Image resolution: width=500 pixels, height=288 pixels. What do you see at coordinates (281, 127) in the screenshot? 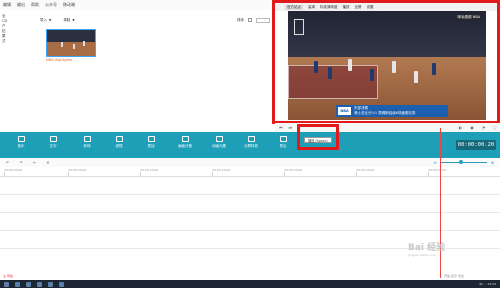
I see `prev-frame-icon: ⏮` at bounding box center [281, 127].